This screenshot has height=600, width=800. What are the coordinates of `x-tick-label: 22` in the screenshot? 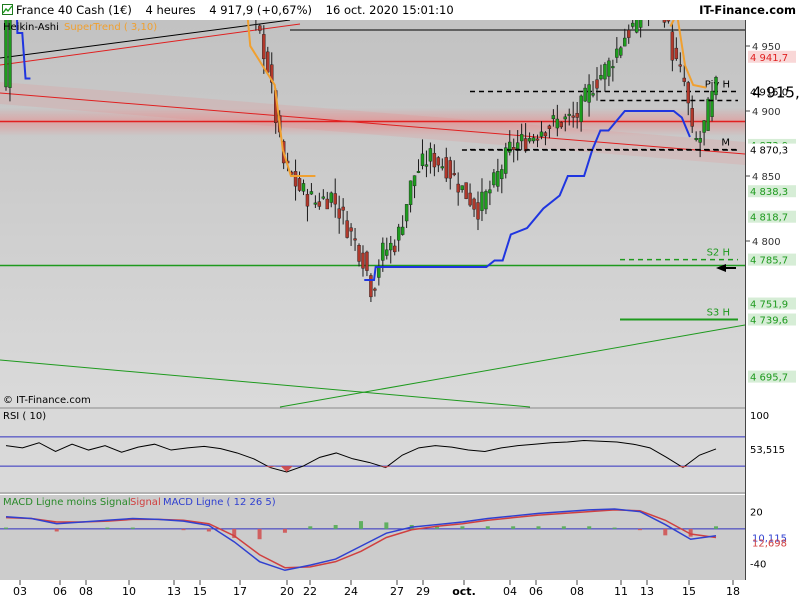 It's located at (310, 591).